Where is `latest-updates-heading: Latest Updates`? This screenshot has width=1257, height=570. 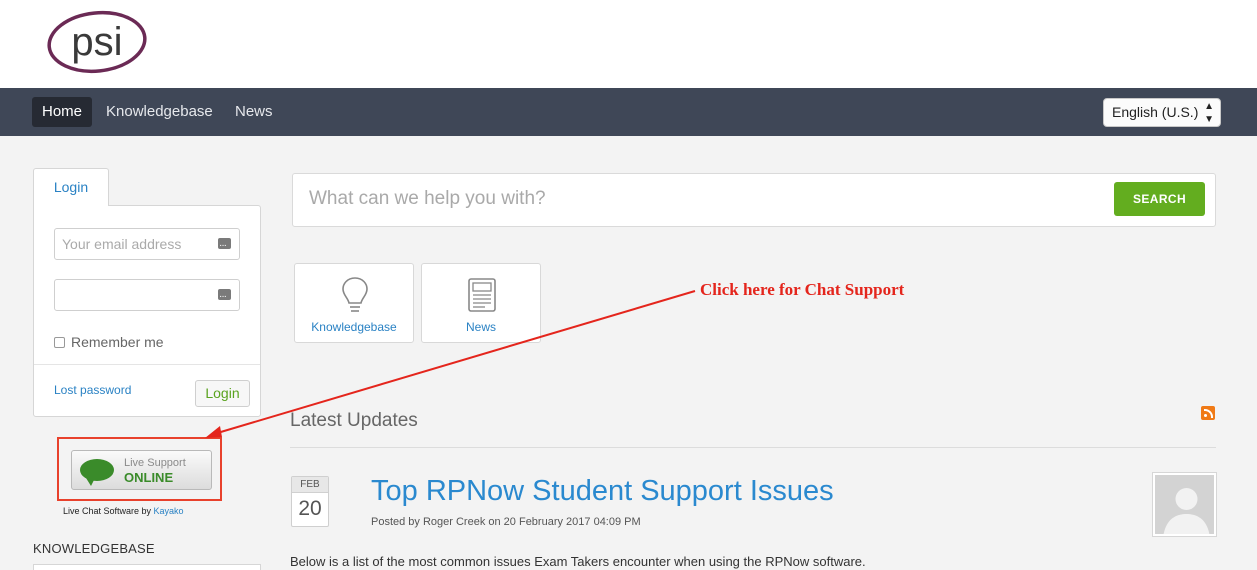 latest-updates-heading: Latest Updates is located at coordinates (354, 420).